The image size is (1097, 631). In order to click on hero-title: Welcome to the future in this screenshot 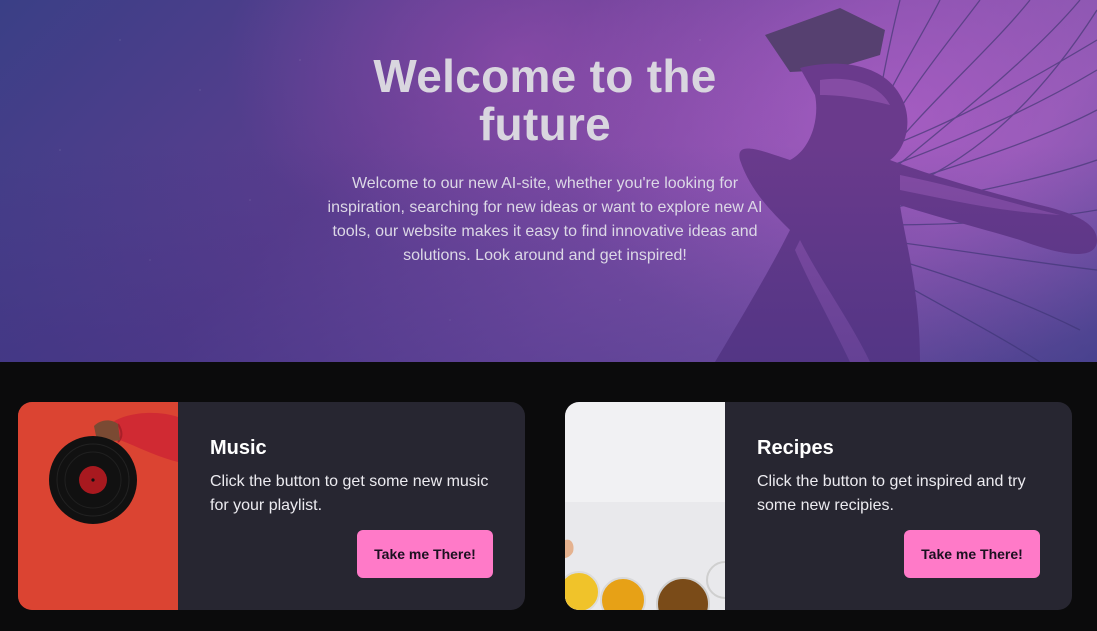, I will do `click(545, 100)`.